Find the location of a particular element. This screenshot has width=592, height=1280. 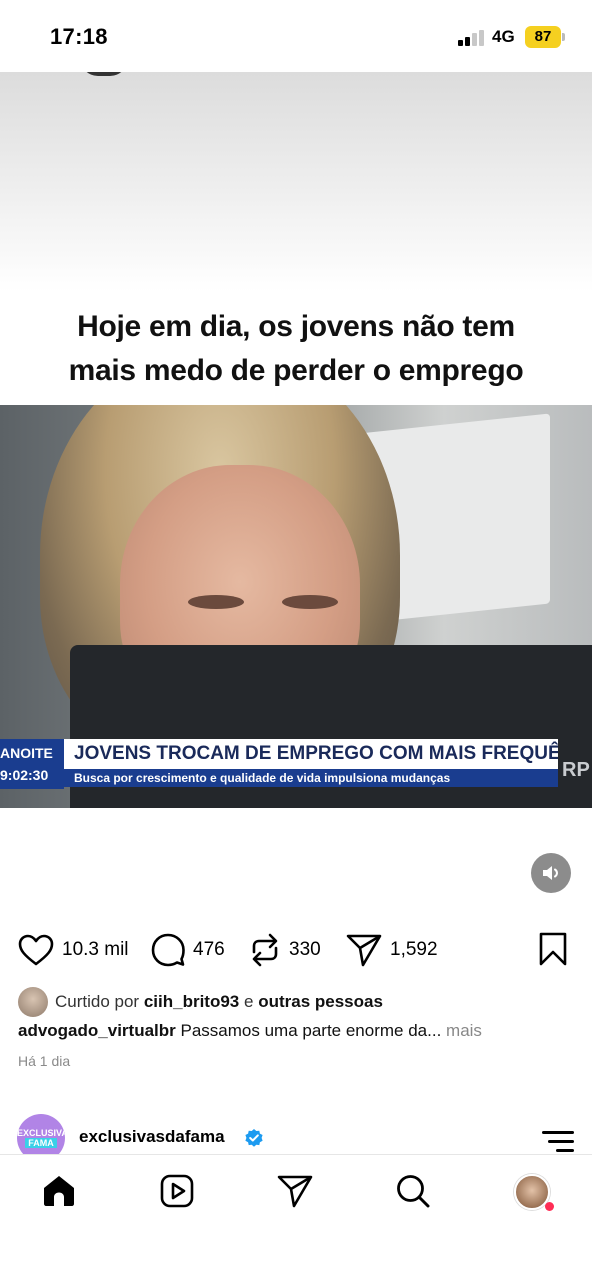

share-count: 1,592 is located at coordinates (414, 950).